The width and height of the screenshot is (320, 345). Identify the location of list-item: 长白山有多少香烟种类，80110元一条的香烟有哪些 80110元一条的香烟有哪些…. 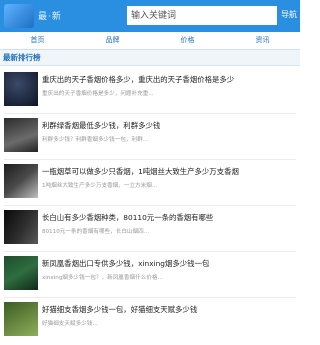
(150, 229).